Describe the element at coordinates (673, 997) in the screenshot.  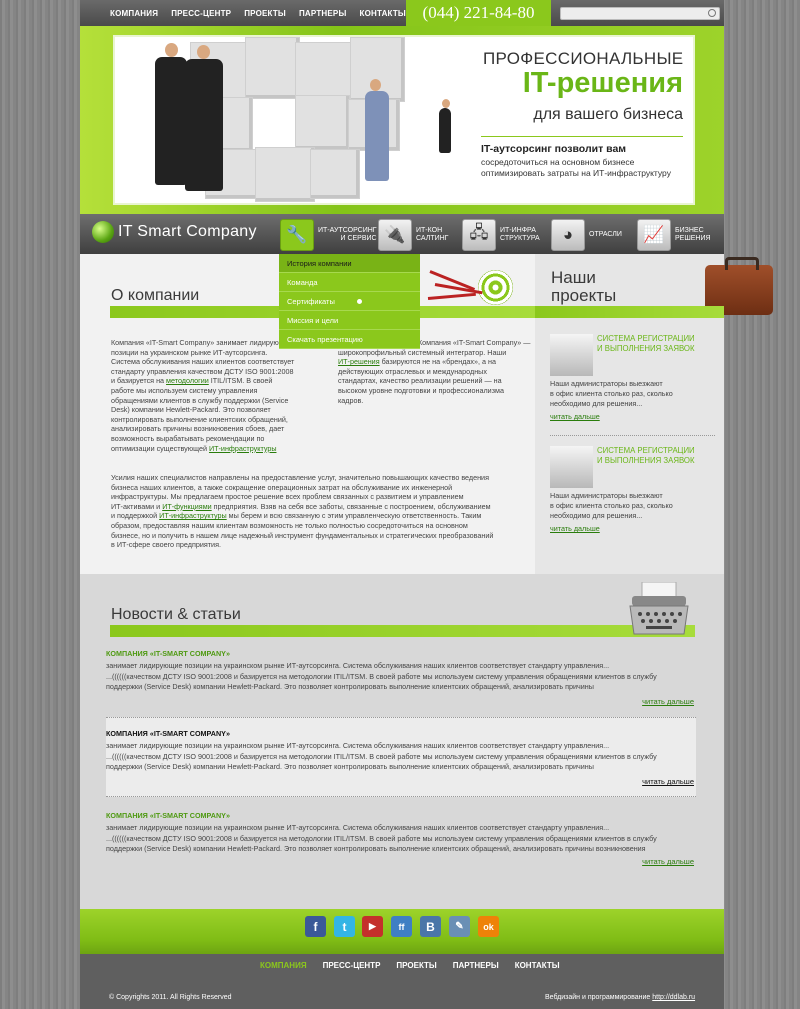
I see `developer-link: http://ddlab.ru` at that location.